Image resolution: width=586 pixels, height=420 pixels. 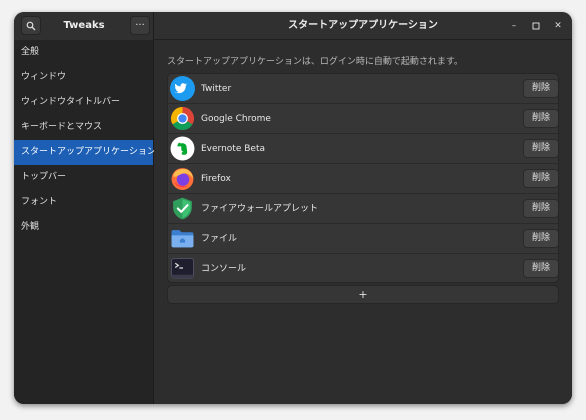 I want to click on app-title: Tweaks, so click(x=84, y=25).